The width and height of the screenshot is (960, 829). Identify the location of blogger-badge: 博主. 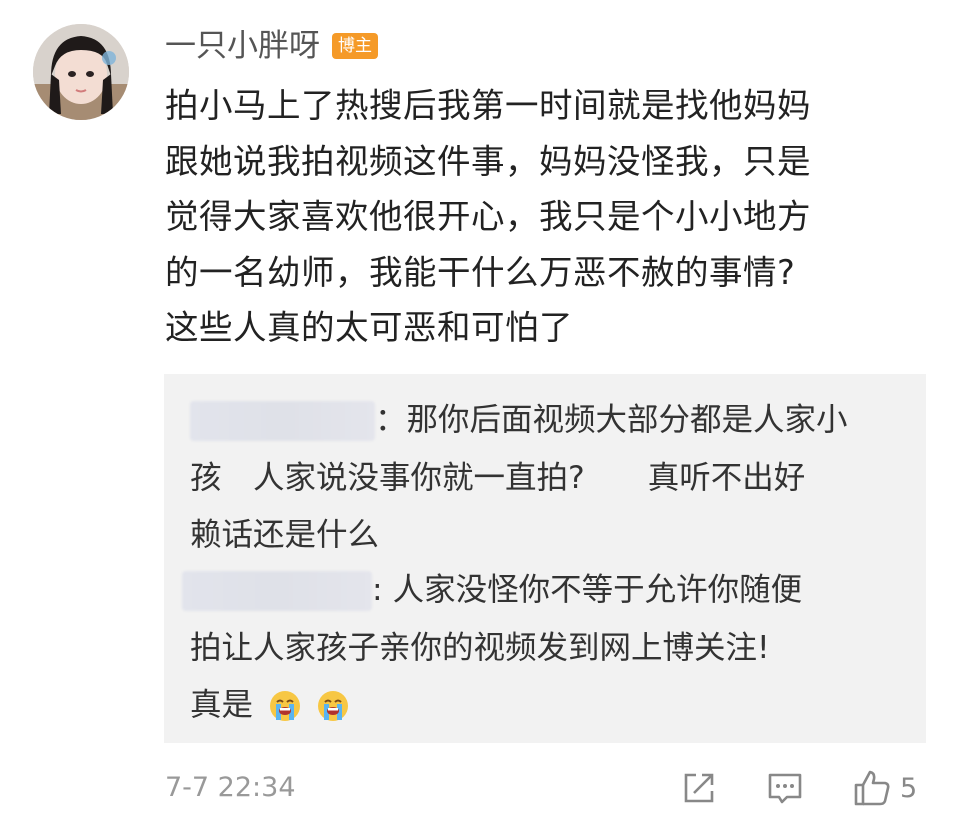
(355, 46).